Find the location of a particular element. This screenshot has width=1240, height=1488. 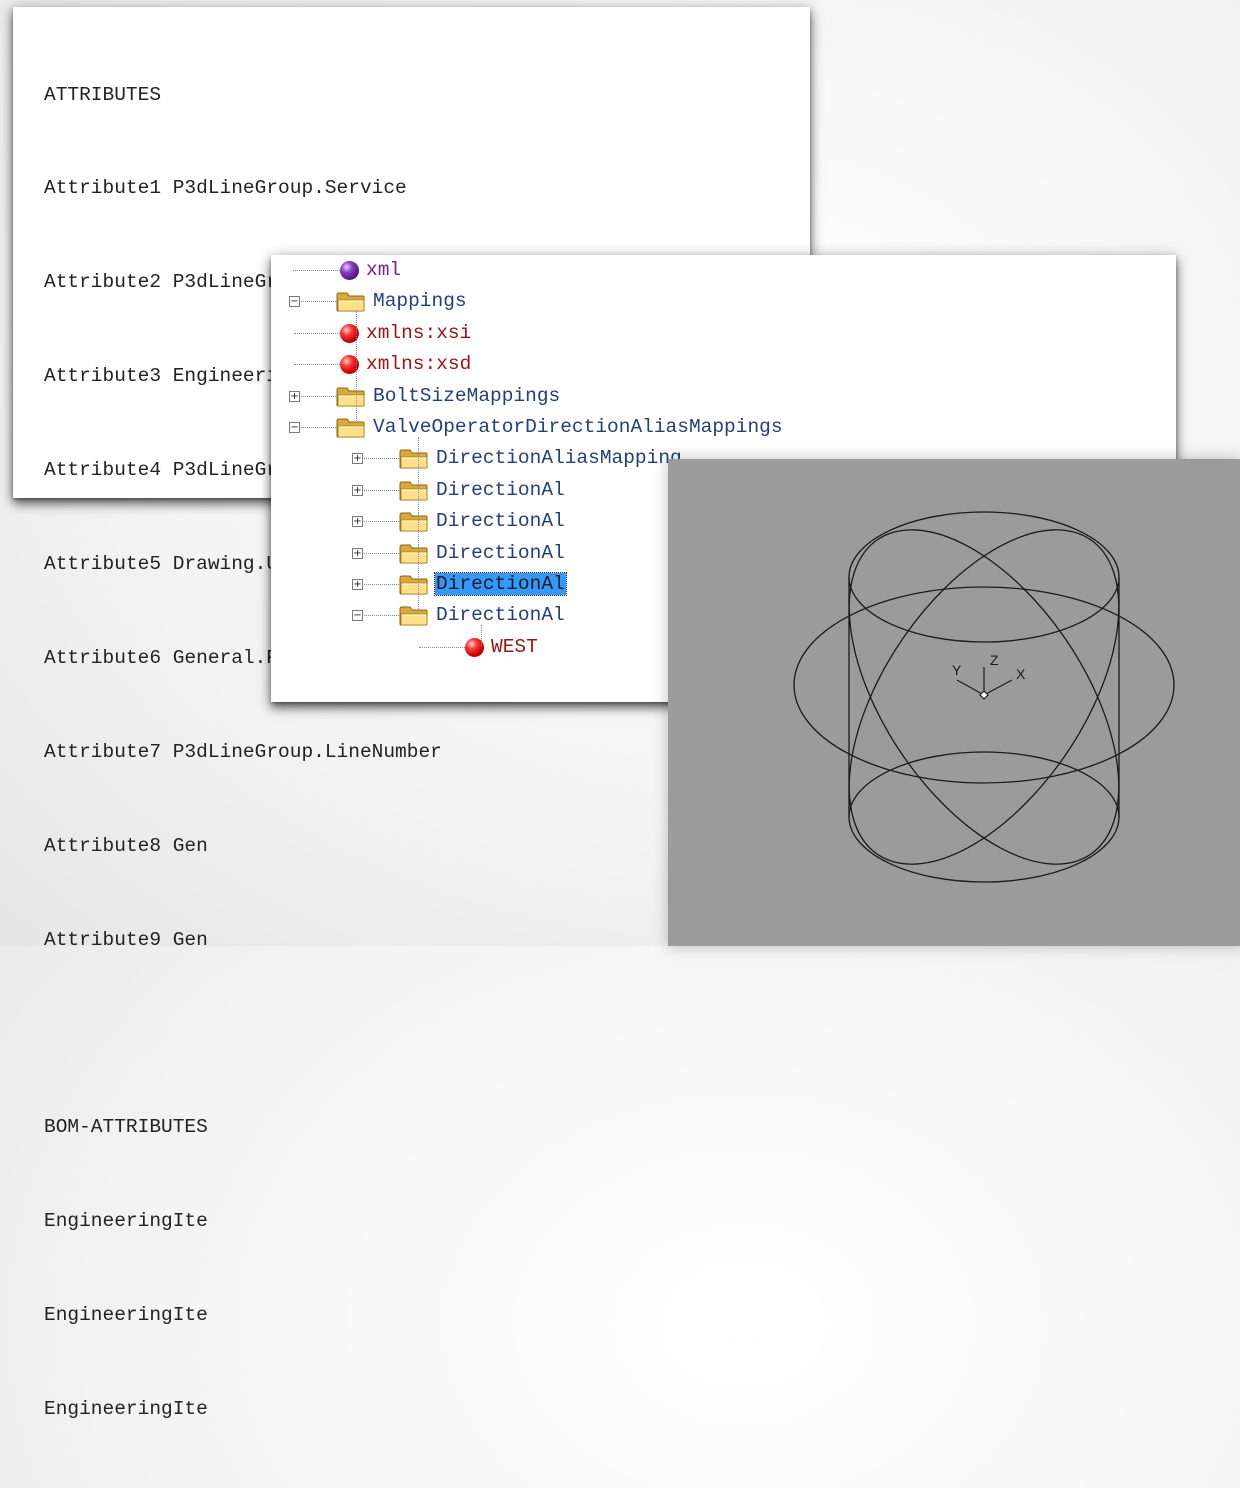

attributes-line: Attribute8 Gen is located at coordinates (126, 845).